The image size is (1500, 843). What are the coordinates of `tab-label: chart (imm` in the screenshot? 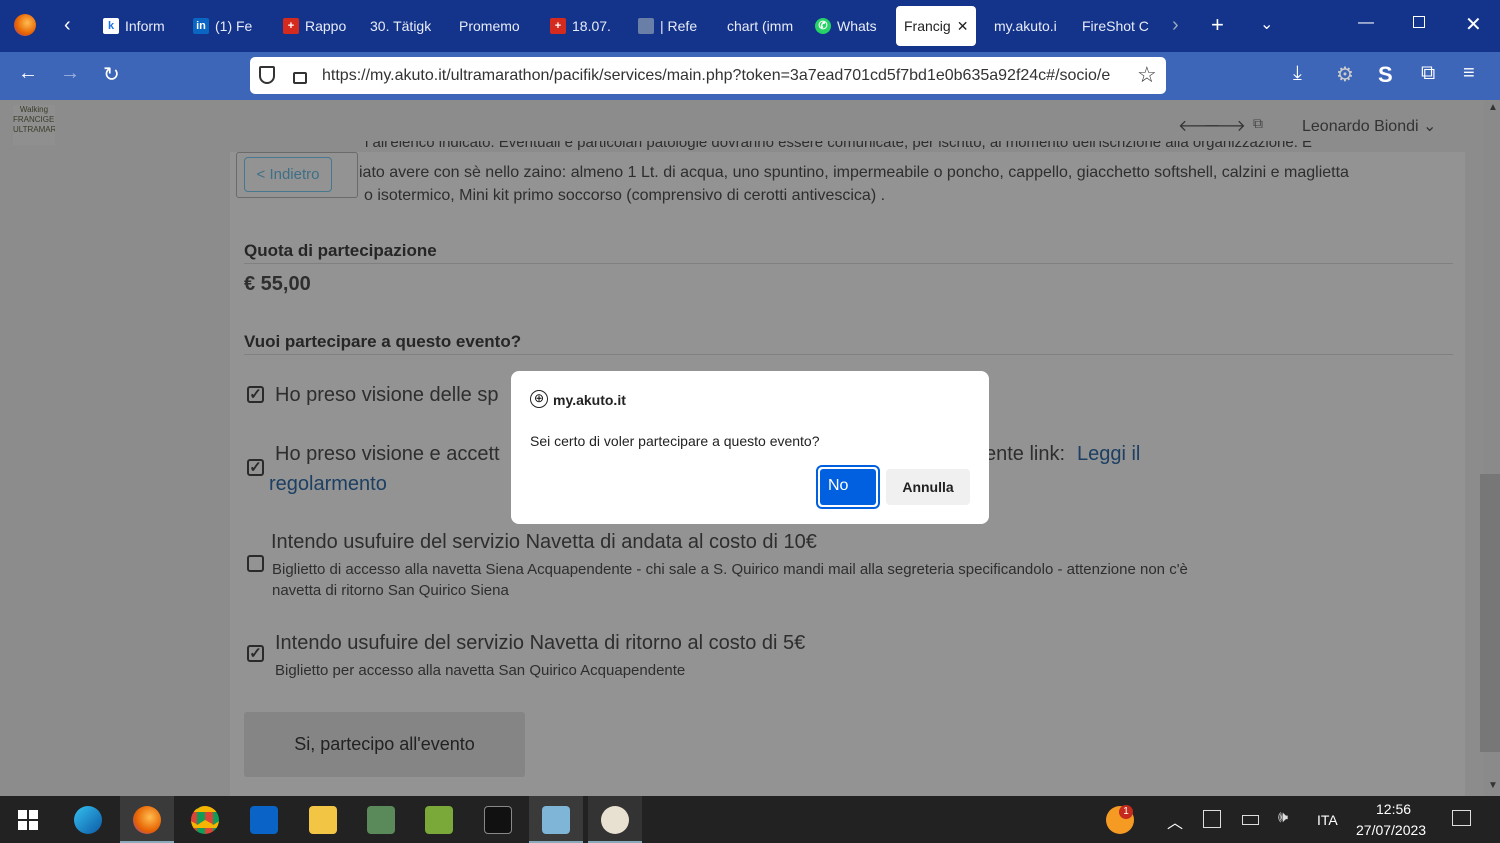 It's located at (760, 26).